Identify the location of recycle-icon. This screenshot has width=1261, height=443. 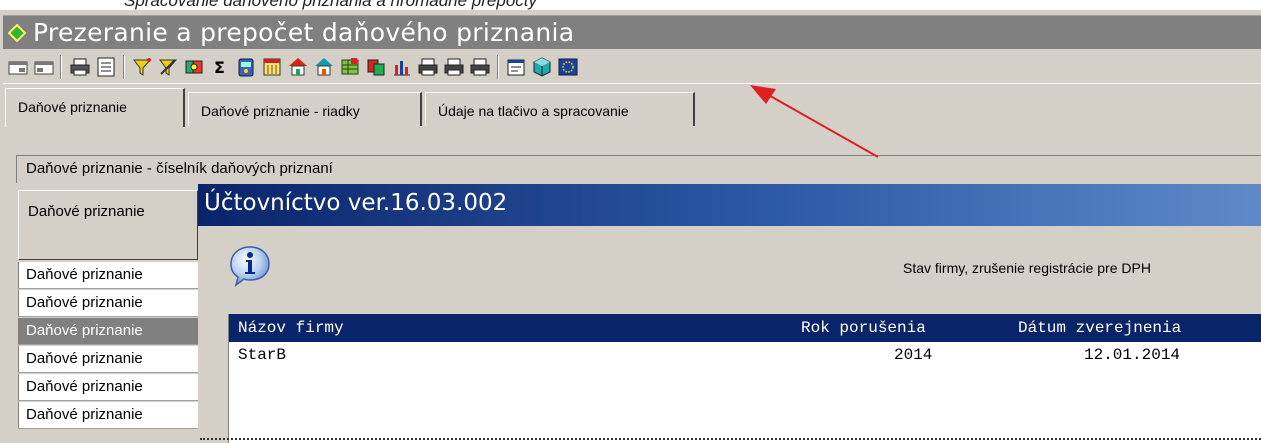
(246, 67).